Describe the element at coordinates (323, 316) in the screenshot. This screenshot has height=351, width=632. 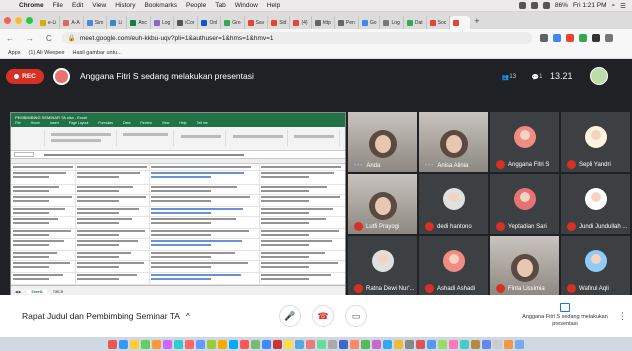
I see `hangup-button: ☎` at that location.